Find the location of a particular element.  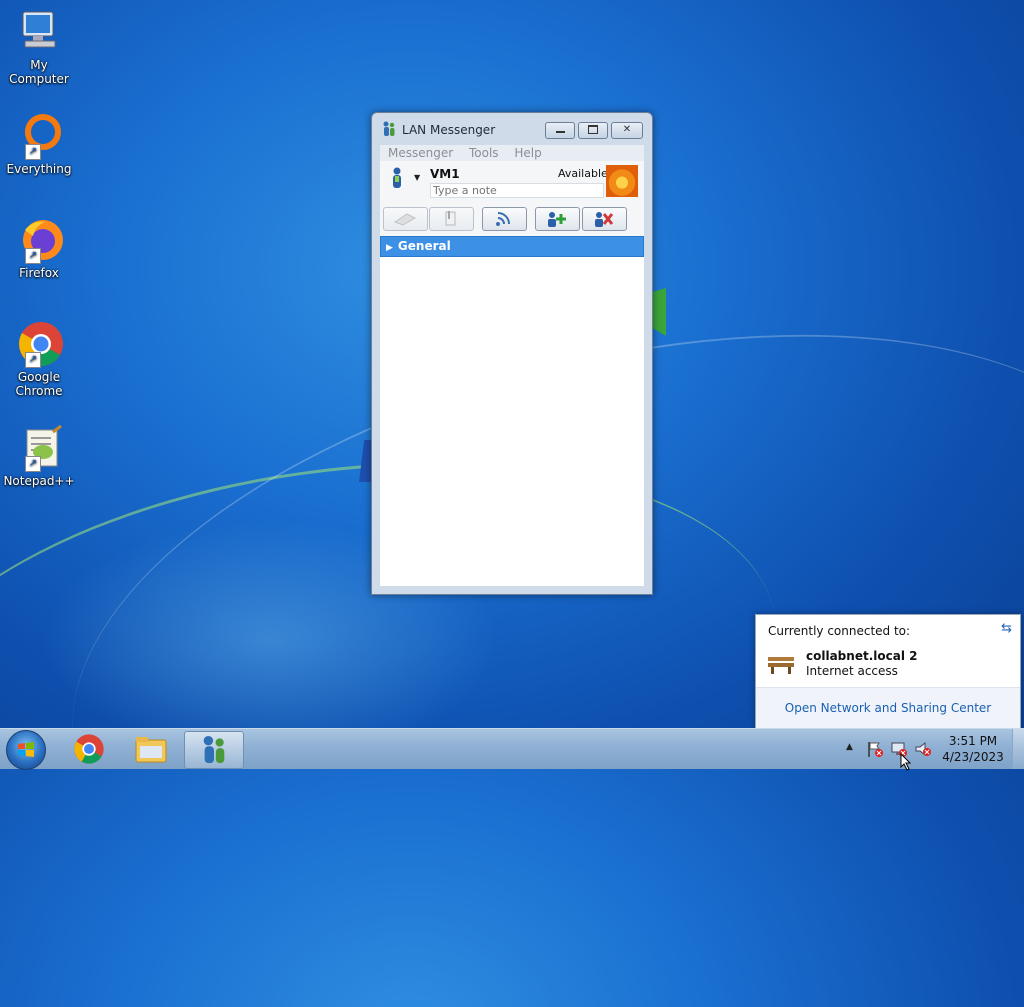

add-contact-button is located at coordinates (557, 219).